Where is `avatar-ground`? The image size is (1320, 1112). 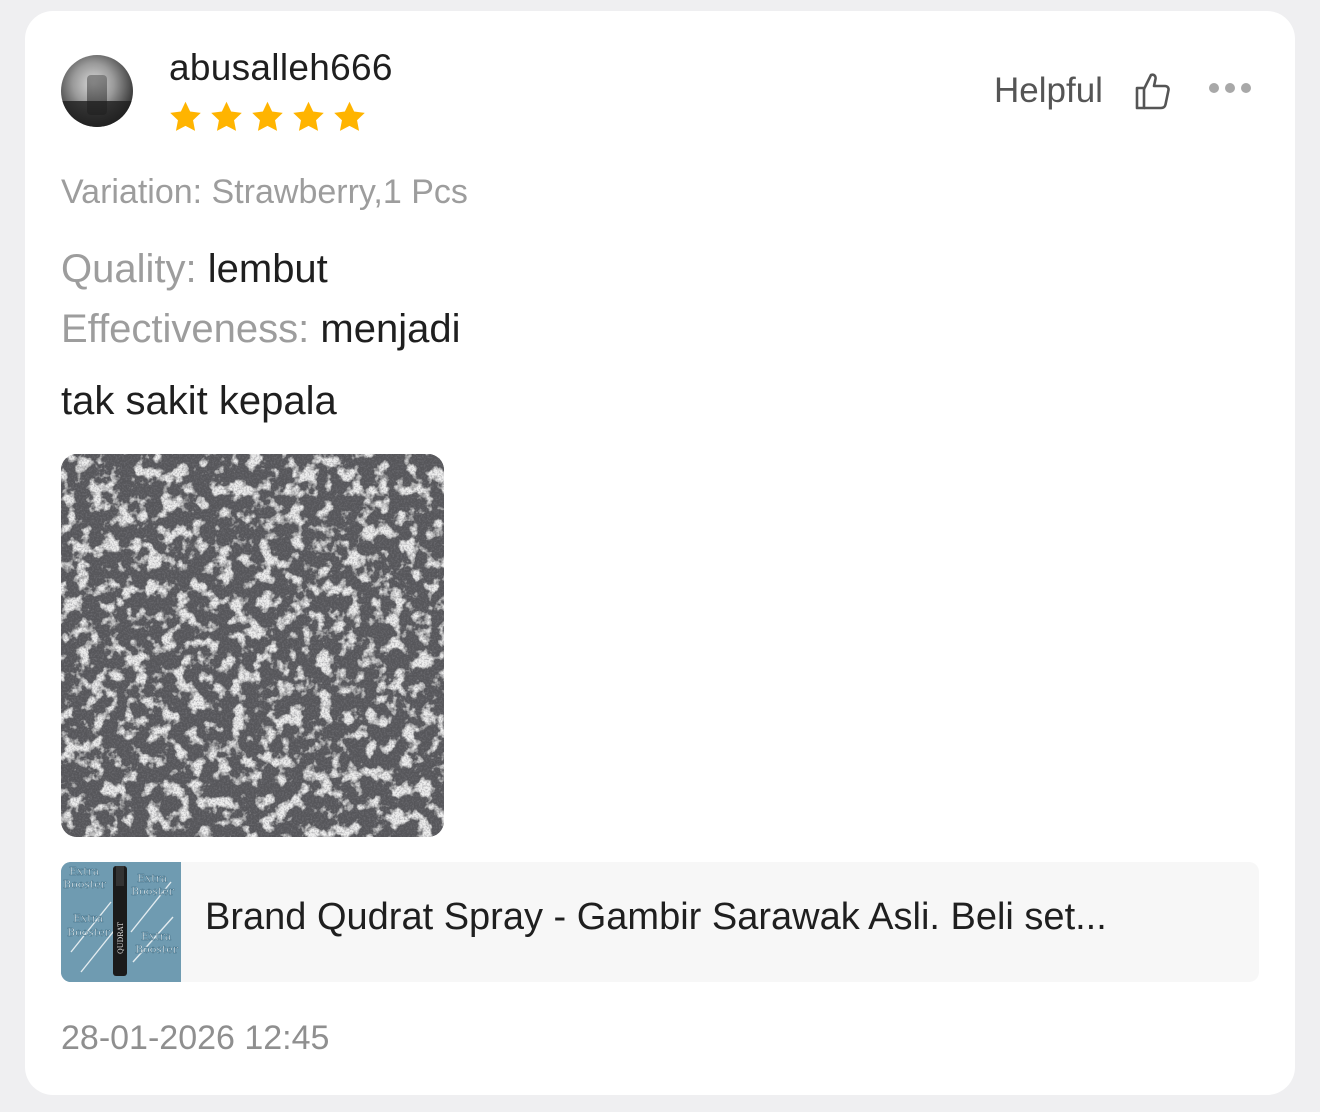 avatar-ground is located at coordinates (97, 114).